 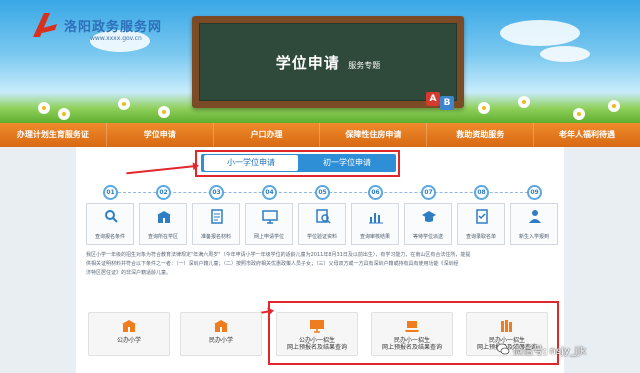 I want to click on board-title-main: 学位申请, so click(x=307, y=63).